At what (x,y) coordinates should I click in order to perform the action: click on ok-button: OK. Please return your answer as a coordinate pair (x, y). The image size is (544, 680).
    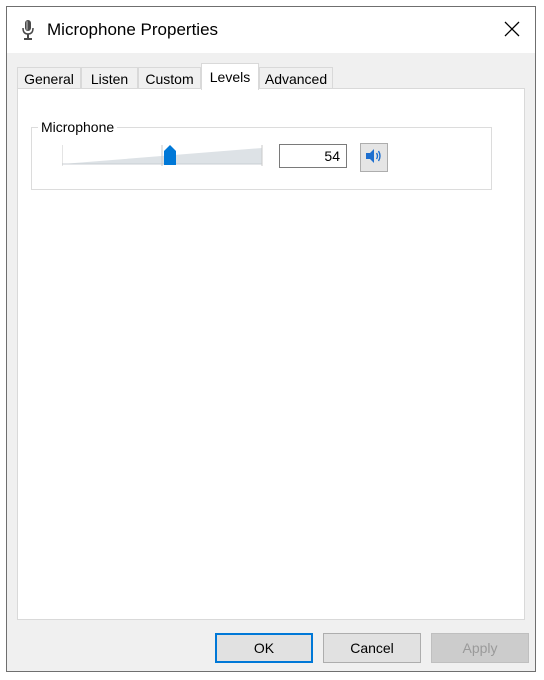
    Looking at the image, I should click on (264, 648).